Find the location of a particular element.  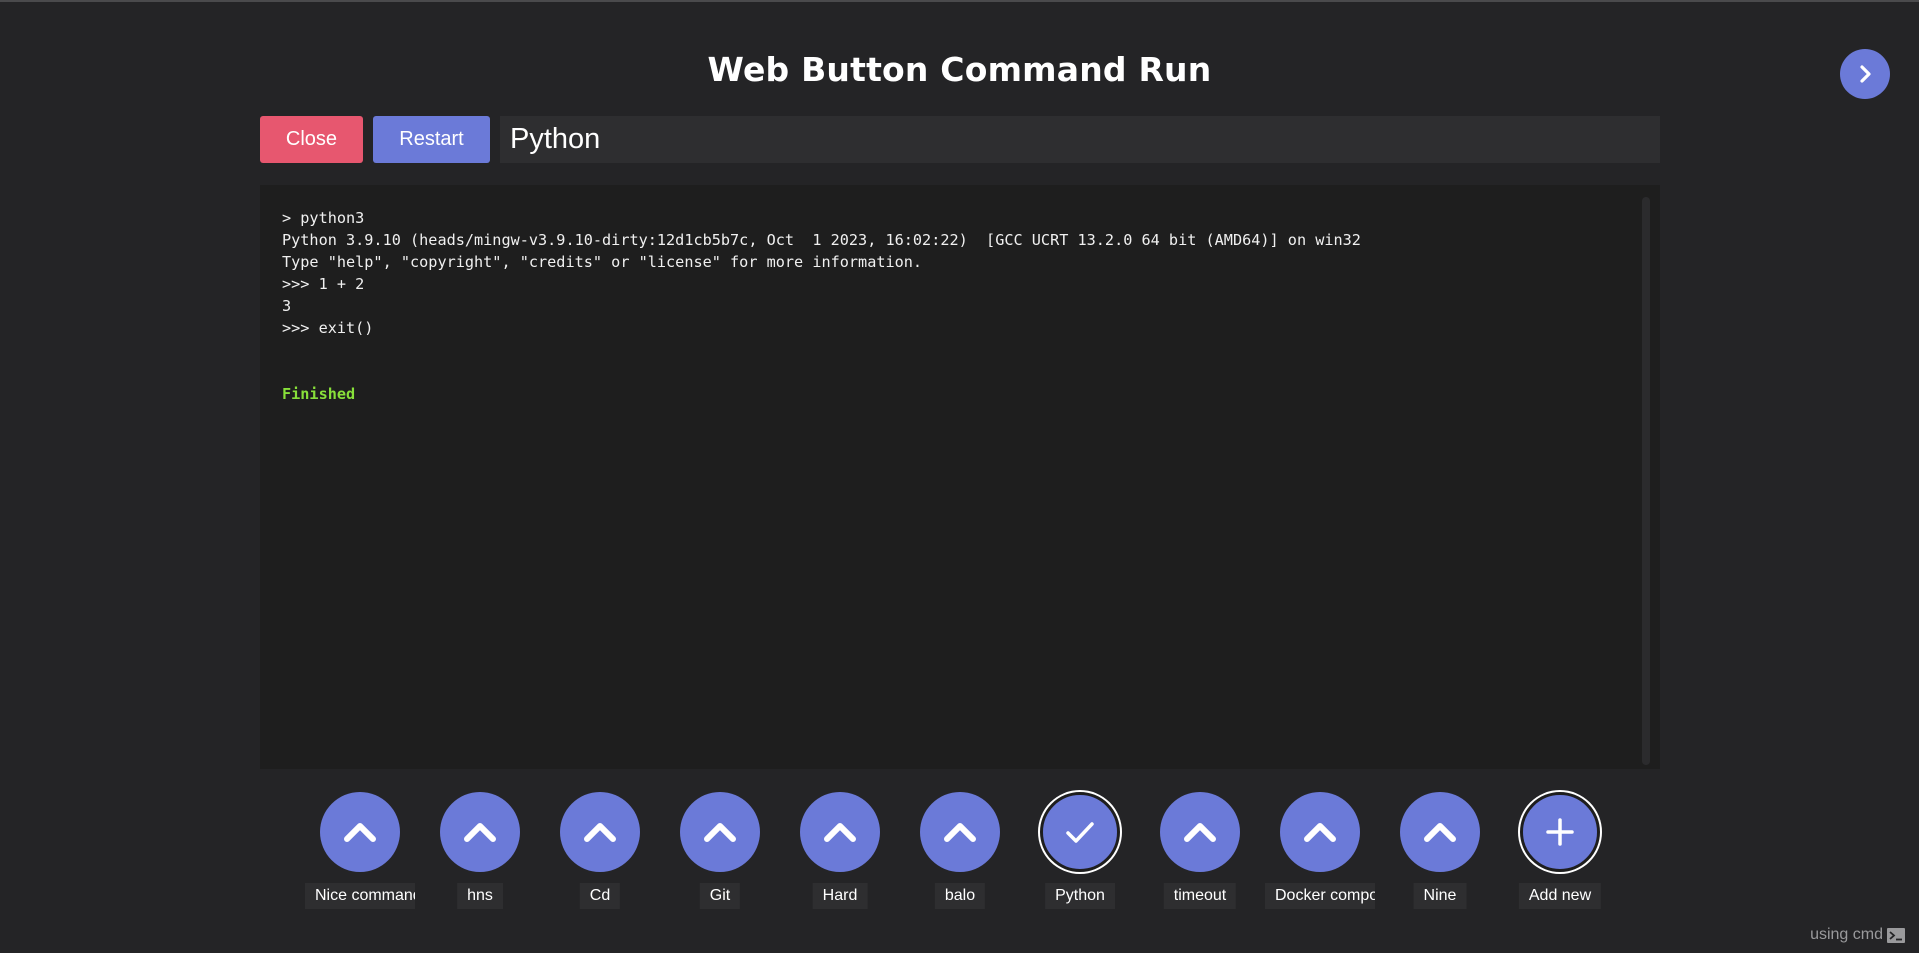

command-item-balo: balo is located at coordinates (960, 850).